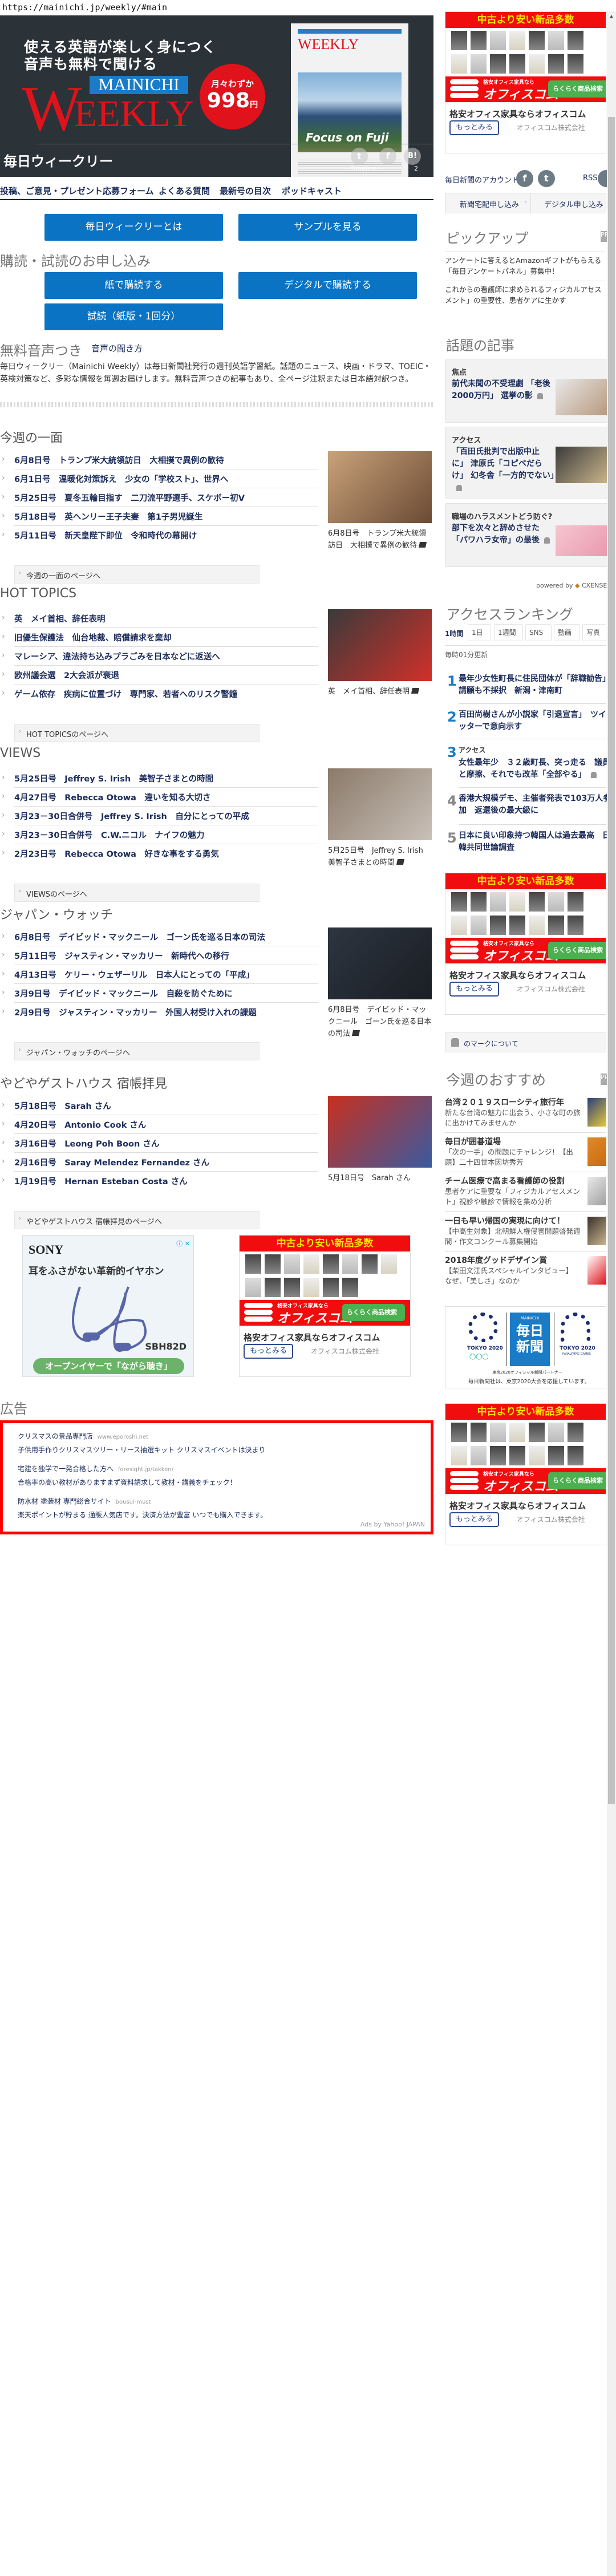 This screenshot has height=2576, width=616. Describe the element at coordinates (159, 535) in the screenshot. I see `list-item: › 5月11日号 新天皇陛下即位 令和時代の幕開け` at that location.